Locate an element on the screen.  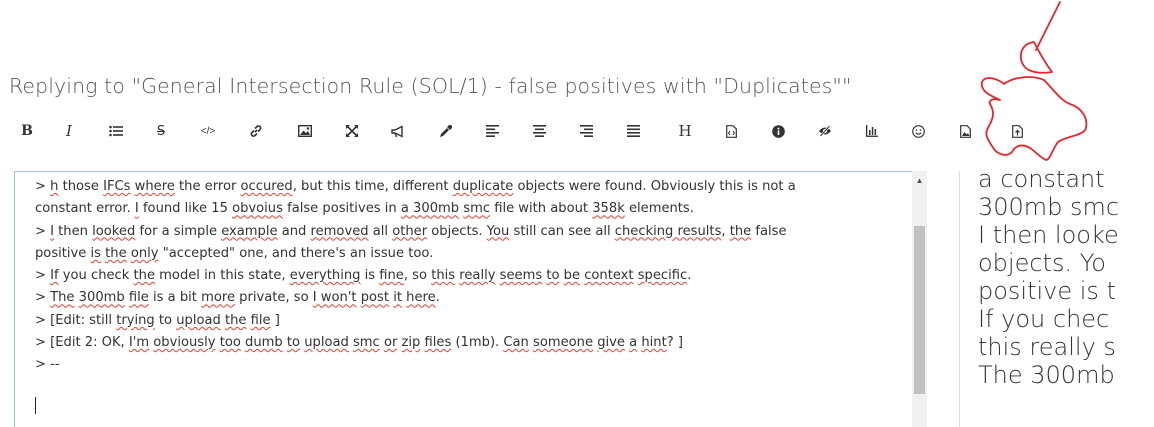
strikethrough-icon: S is located at coordinates (161, 131).